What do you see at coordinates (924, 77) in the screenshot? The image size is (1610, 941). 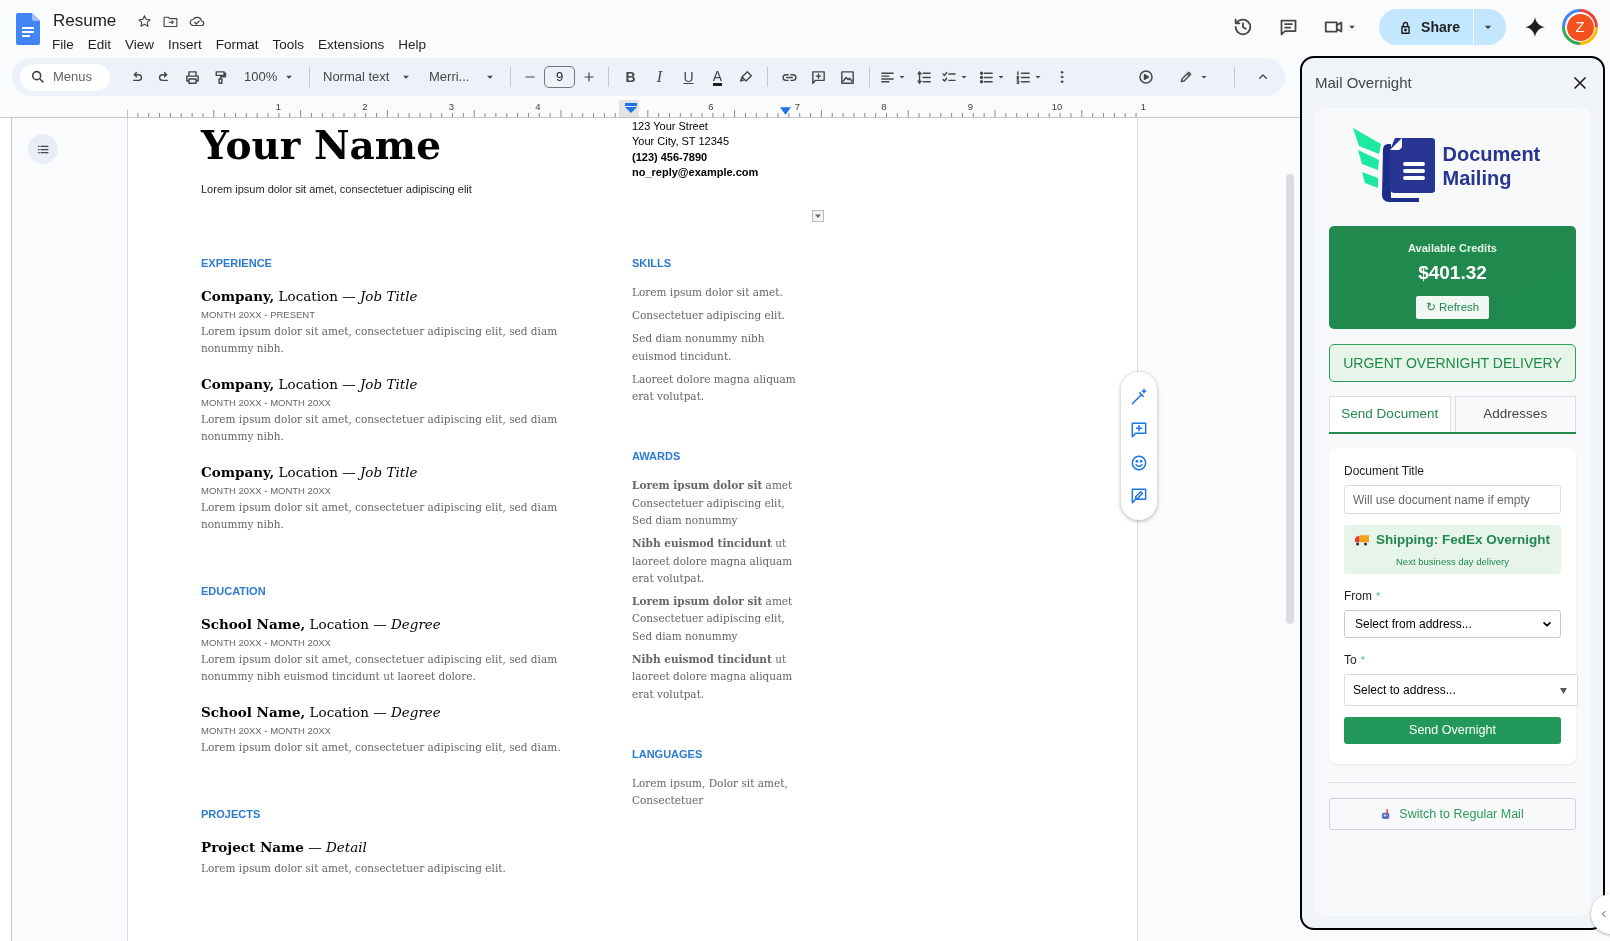 I see `line-spacing-icon` at bounding box center [924, 77].